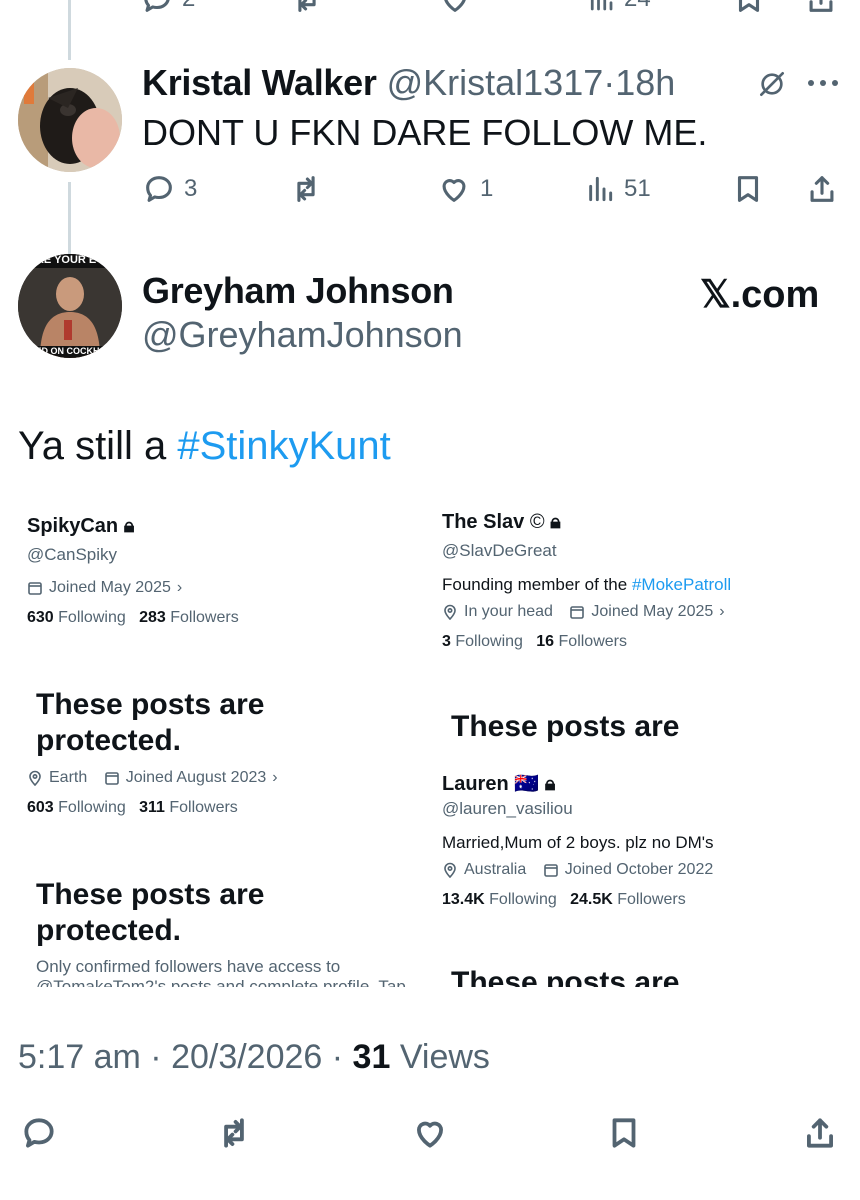 The width and height of the screenshot is (860, 1200). I want to click on reply-display-name: Kristal Walker, so click(259, 82).